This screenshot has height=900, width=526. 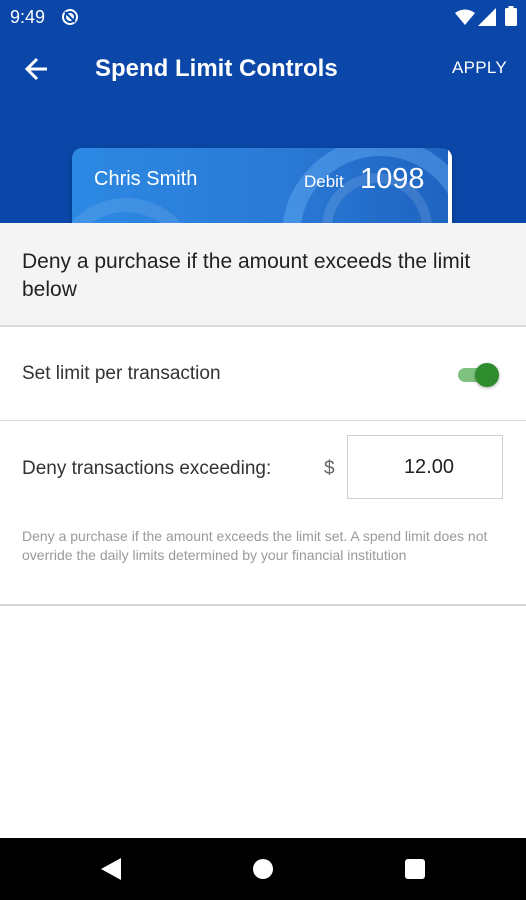 I want to click on app-bar: Spend Limit Controls APPLY, so click(x=263, y=71).